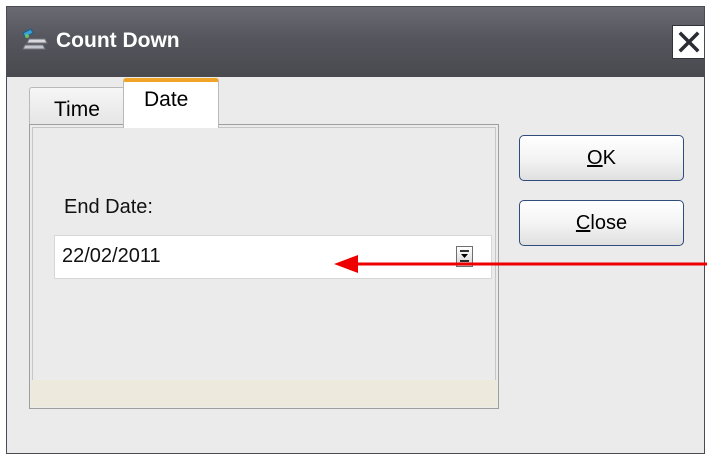  I want to click on annotation-arrowhead, so click(346, 264).